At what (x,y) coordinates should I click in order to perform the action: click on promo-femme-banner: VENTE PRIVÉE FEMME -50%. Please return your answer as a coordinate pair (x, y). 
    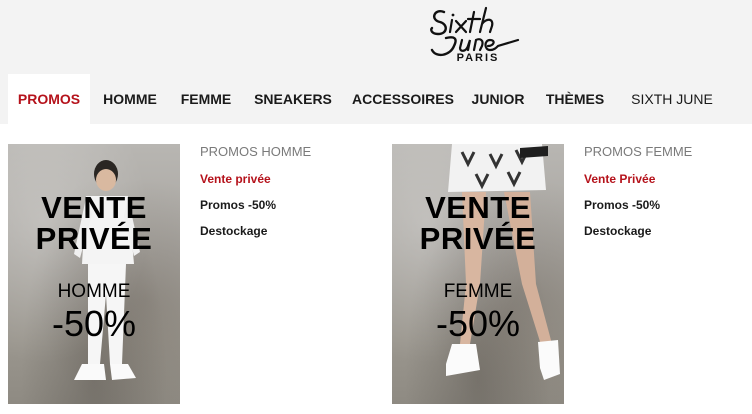
    Looking at the image, I should click on (478, 274).